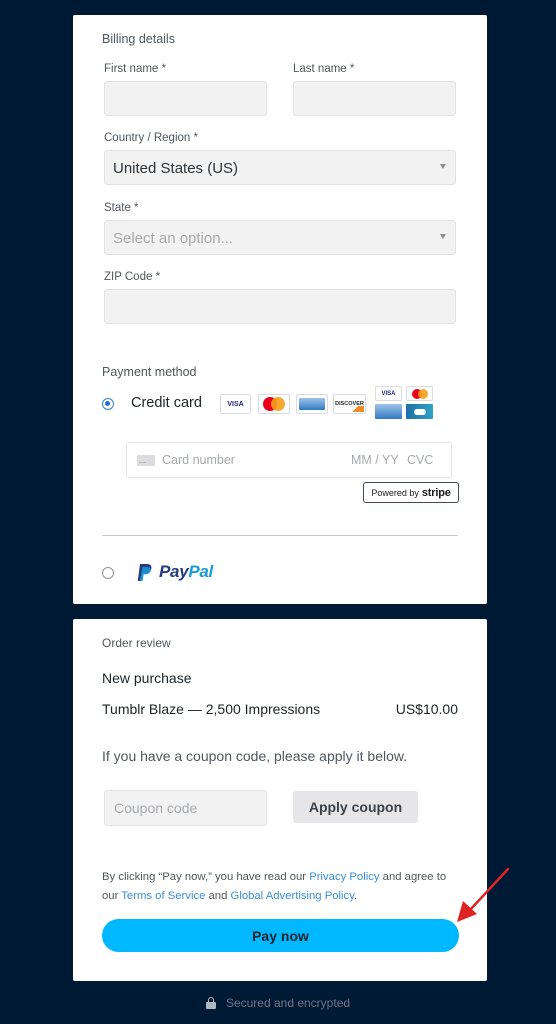  I want to click on secure-footer: Secured and encrypted, so click(278, 1003).